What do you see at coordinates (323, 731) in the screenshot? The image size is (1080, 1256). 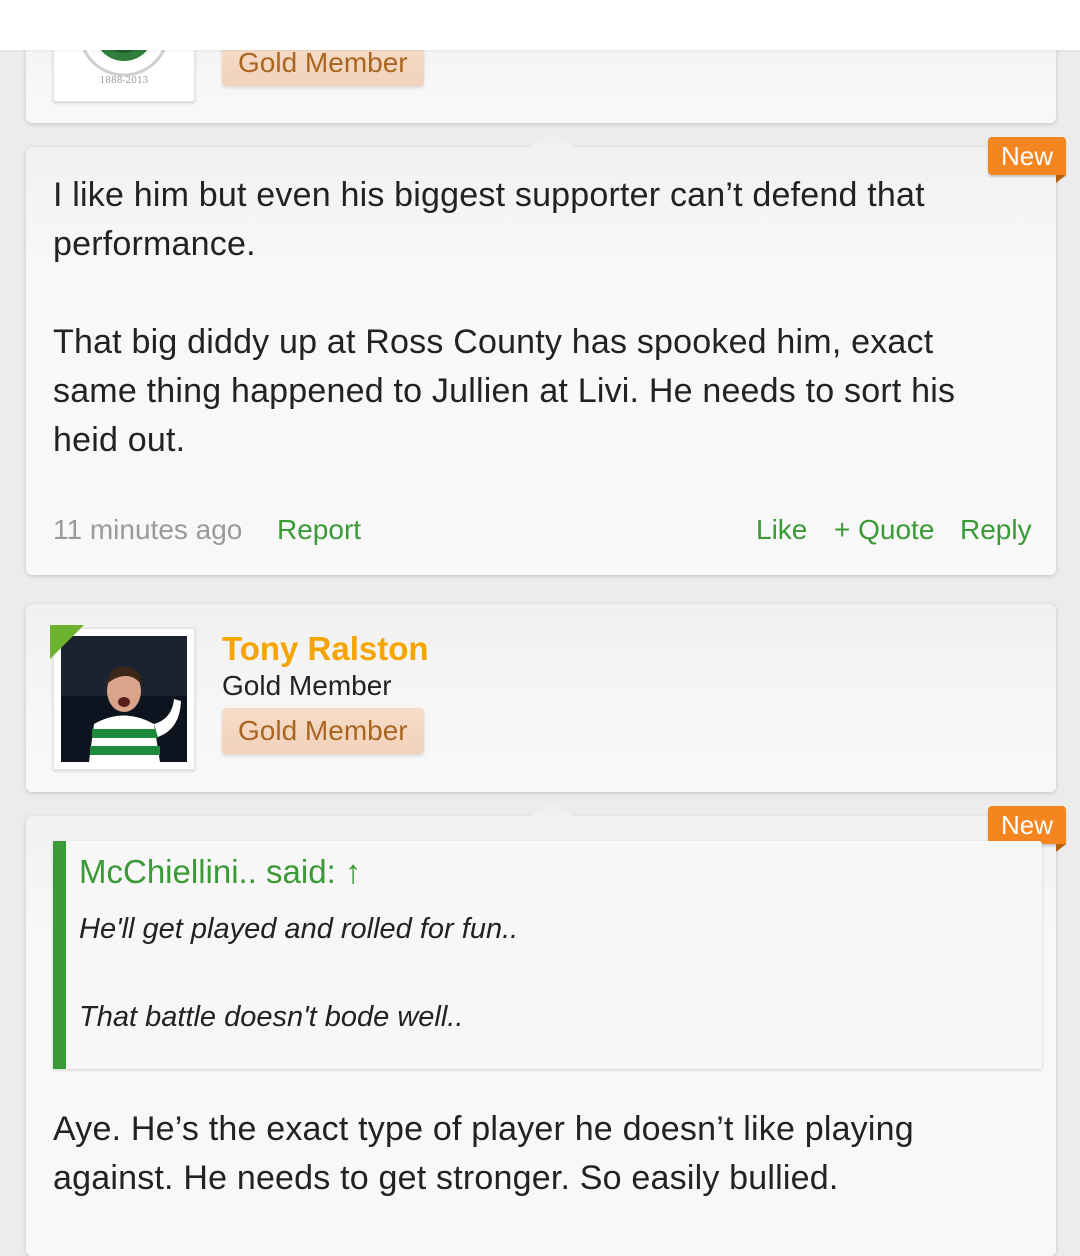 I see `user-badge: Gold Member` at bounding box center [323, 731].